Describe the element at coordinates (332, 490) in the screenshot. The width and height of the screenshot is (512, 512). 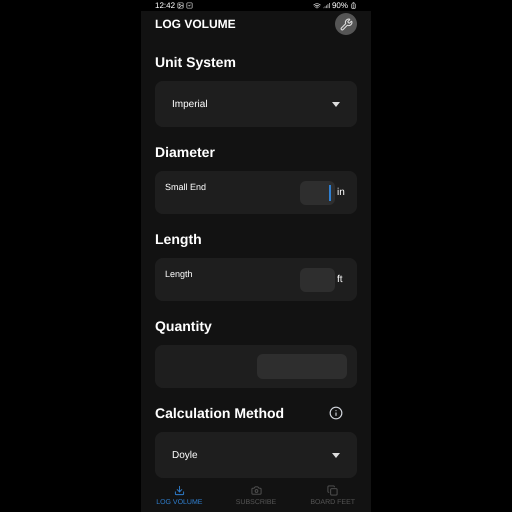
I see `stack-icon` at that location.